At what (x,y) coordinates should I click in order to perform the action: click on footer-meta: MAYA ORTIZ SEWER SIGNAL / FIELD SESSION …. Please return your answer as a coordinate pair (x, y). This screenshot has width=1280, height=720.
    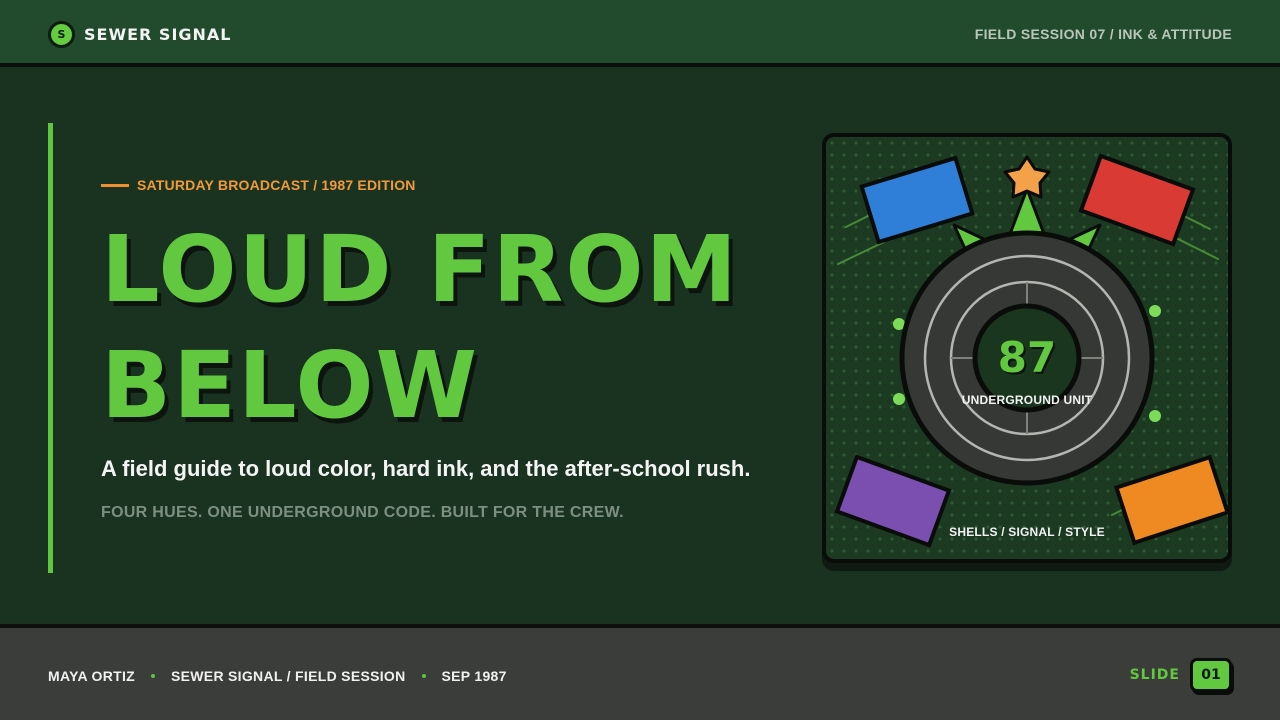
    Looking at the image, I should click on (277, 676).